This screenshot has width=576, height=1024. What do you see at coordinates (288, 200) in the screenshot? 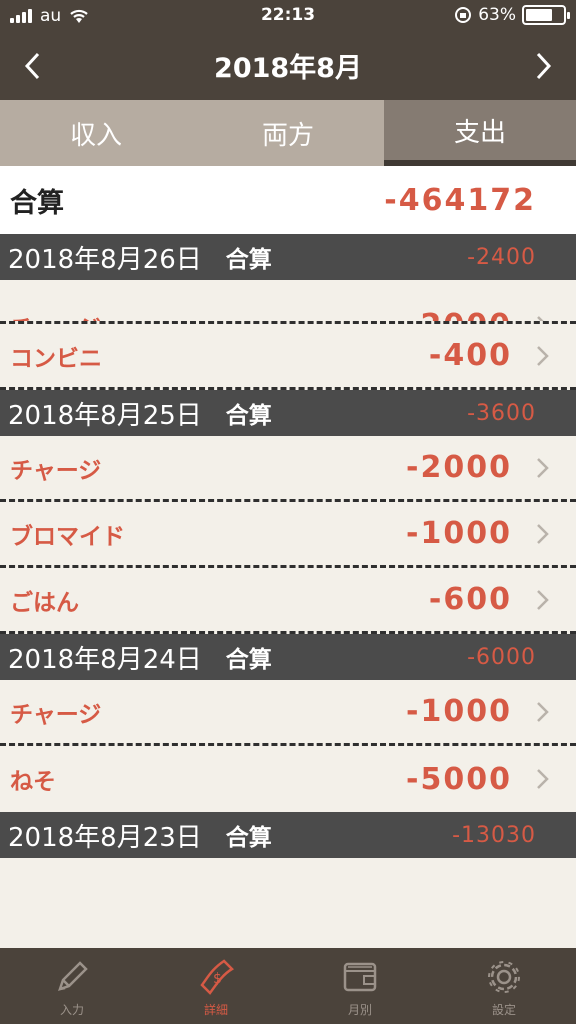
I see `month-total: 合算 -464172` at bounding box center [288, 200].